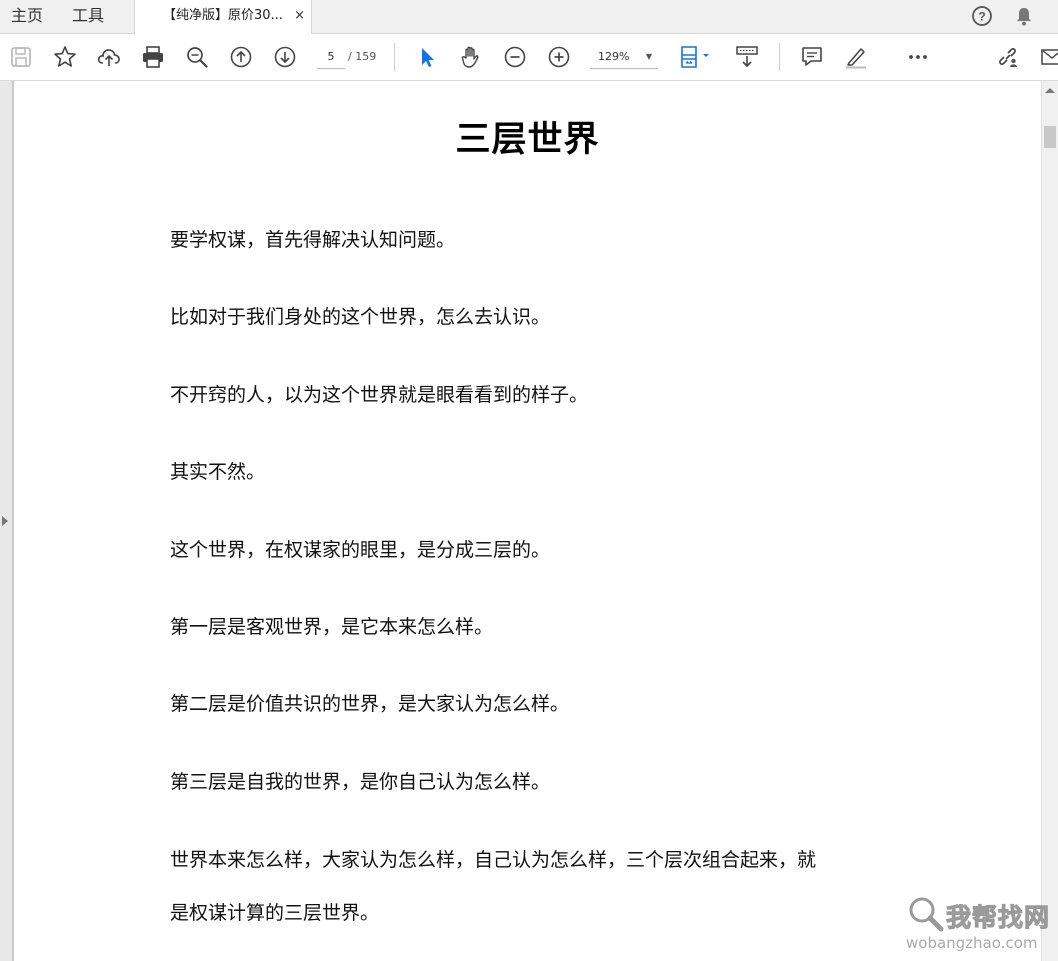 This screenshot has width=1058, height=961. What do you see at coordinates (360, 317) in the screenshot?
I see `paragraph: 比如对于我们身处的这个世界，怎么去认识。` at bounding box center [360, 317].